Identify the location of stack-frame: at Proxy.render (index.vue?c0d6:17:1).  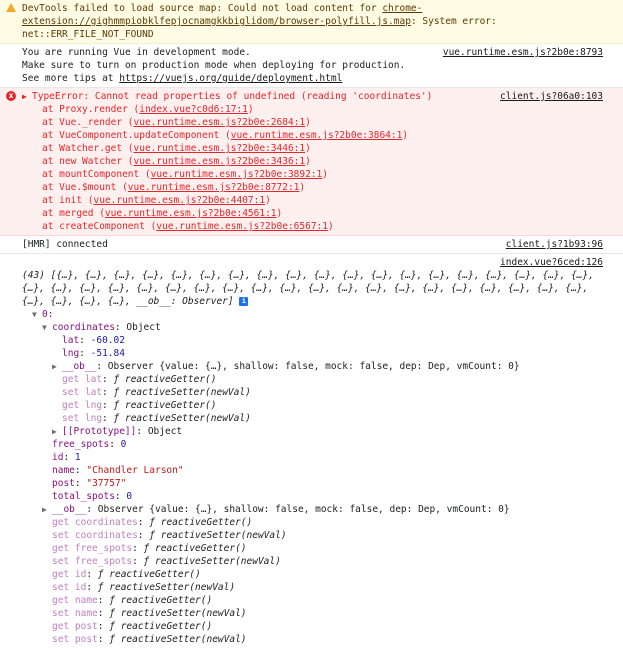
(148, 109).